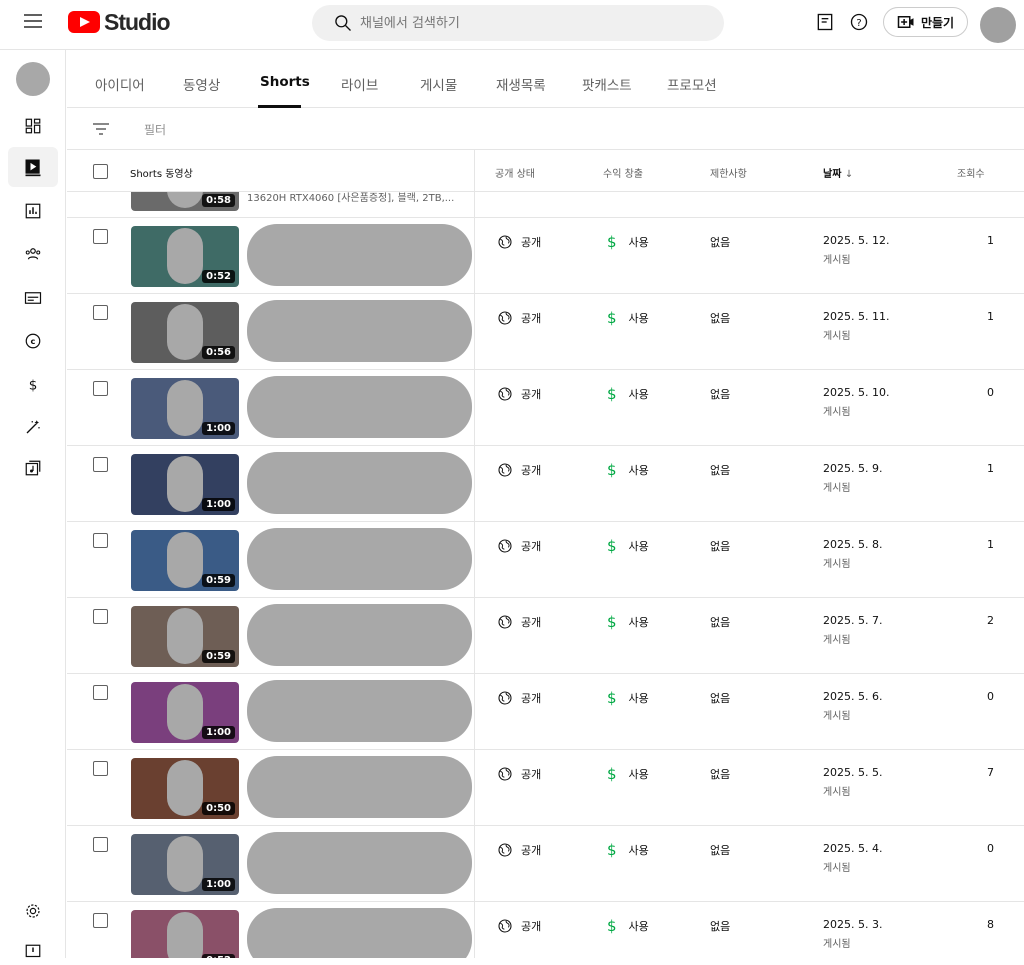 The image size is (1024, 965). What do you see at coordinates (825, 22) in the screenshot?
I see `messages-icon` at bounding box center [825, 22].